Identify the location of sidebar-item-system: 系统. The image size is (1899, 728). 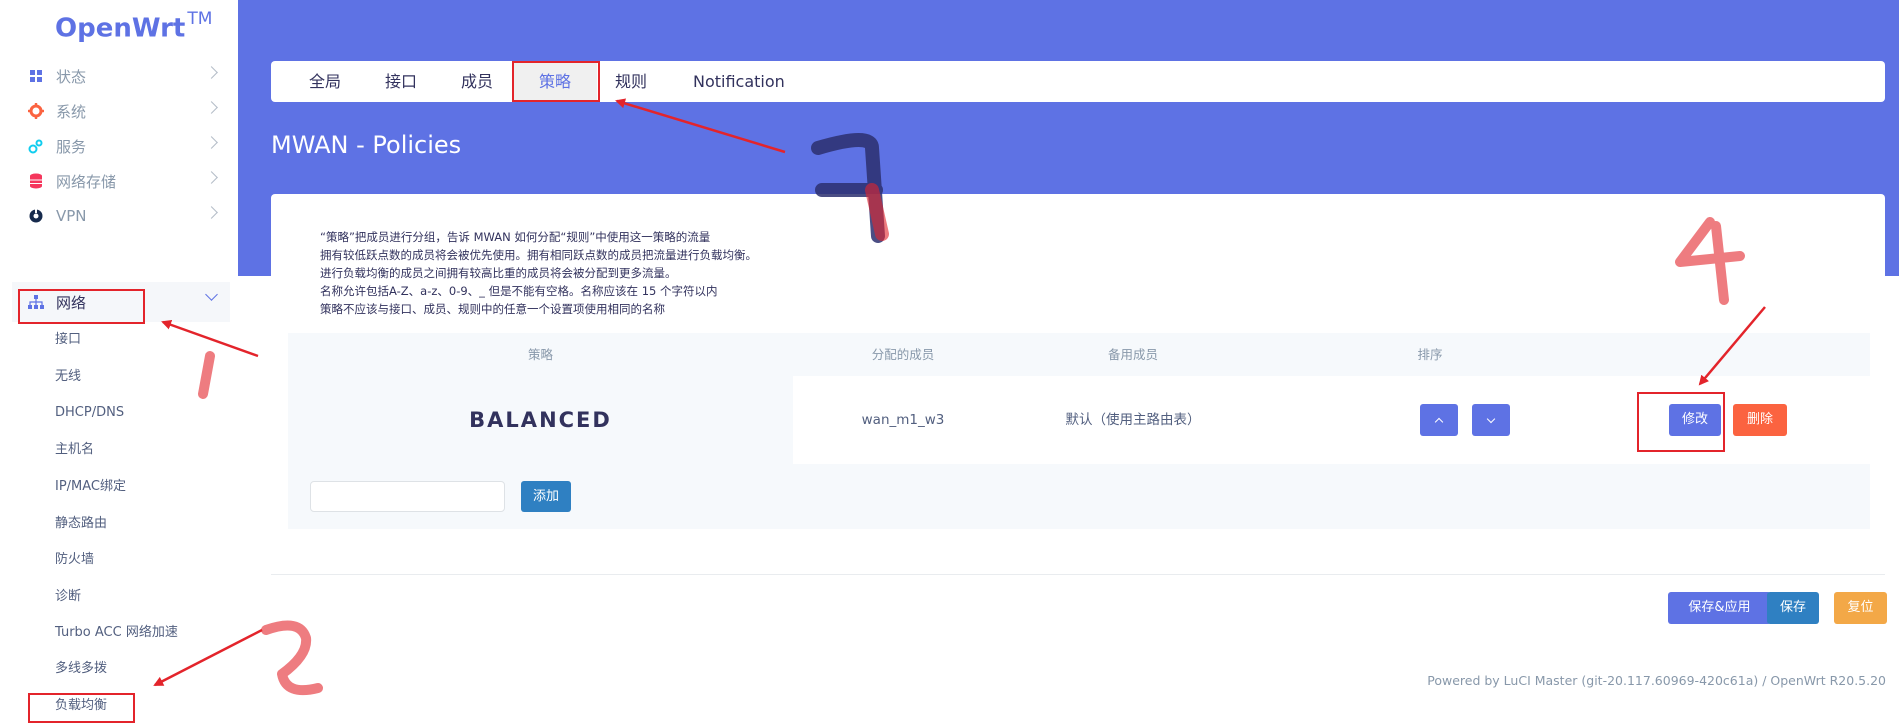
(121, 111).